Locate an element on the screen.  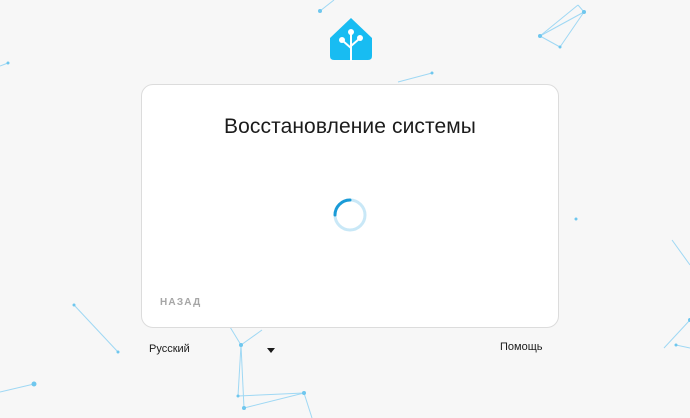
chevron-down-icon is located at coordinates (271, 350).